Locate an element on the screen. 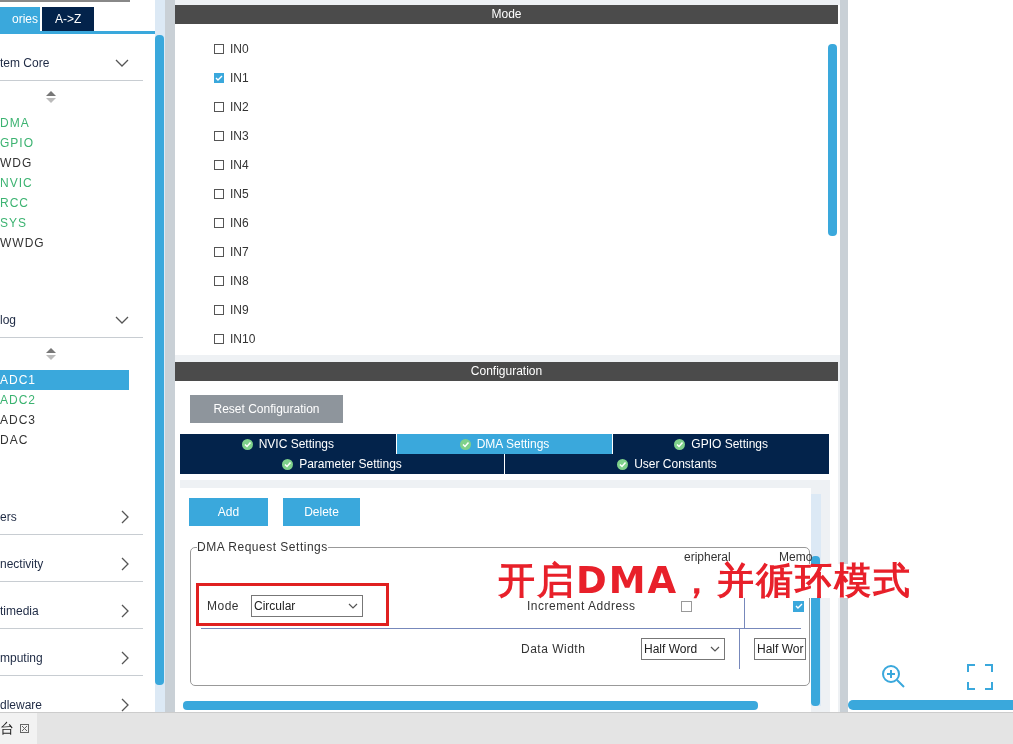 The width and height of the screenshot is (1013, 744). channel-label: IN2 is located at coordinates (239, 106).